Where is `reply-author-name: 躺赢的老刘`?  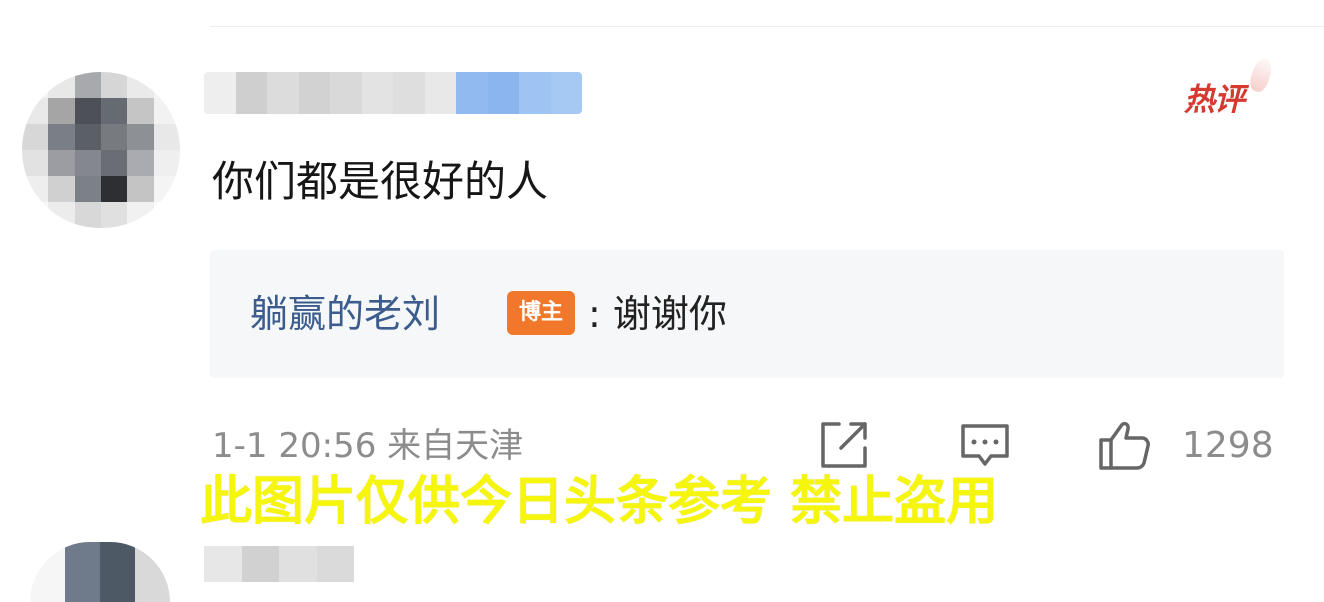
reply-author-name: 躺赢的老刘 is located at coordinates (345, 314).